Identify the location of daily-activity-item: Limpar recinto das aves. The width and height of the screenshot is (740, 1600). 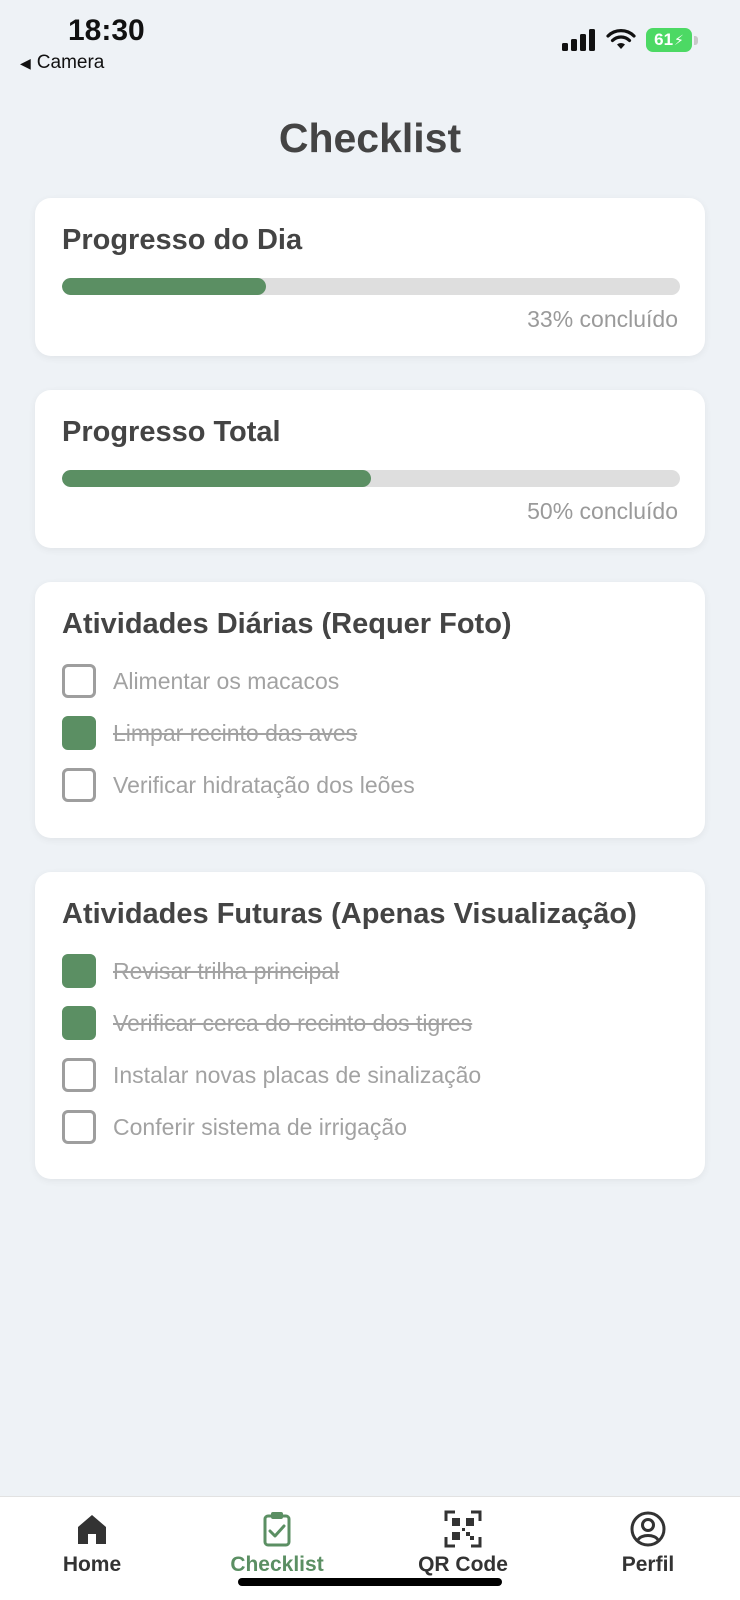
(370, 733).